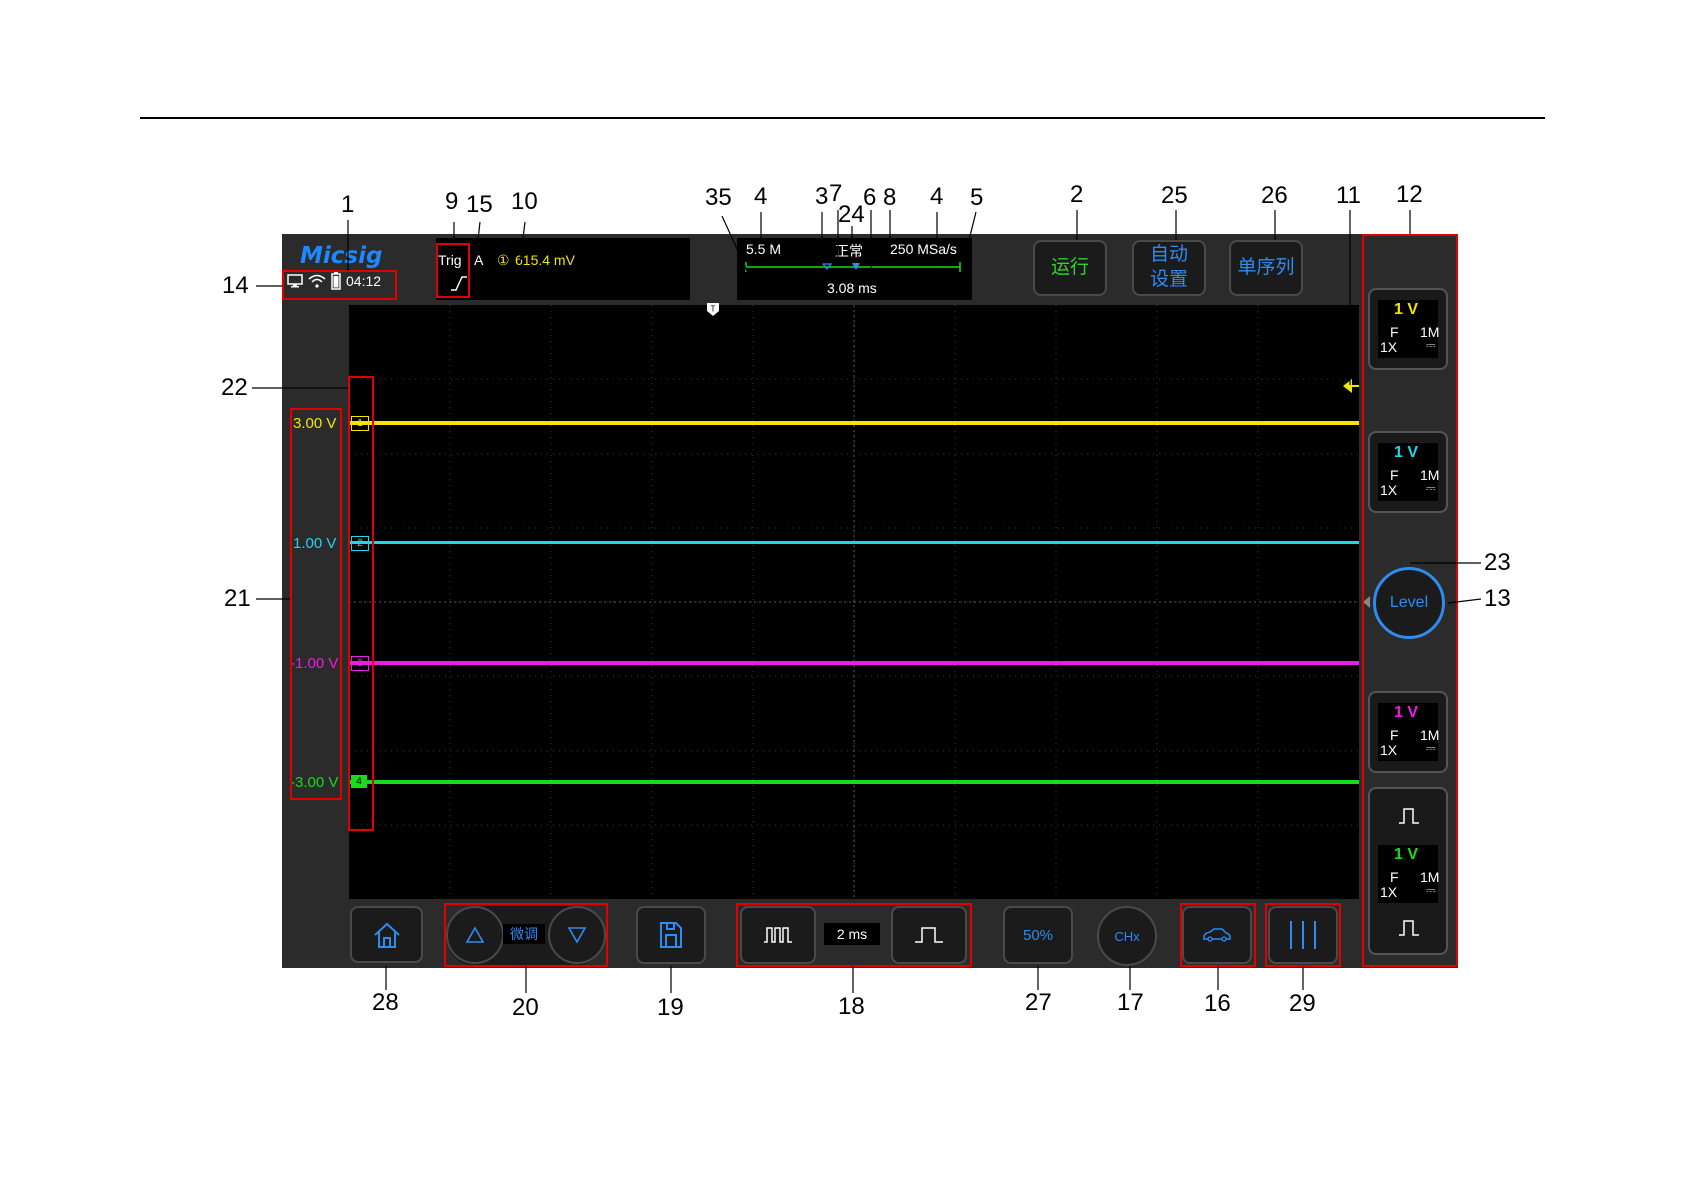 The width and height of the screenshot is (1685, 1192). Describe the element at coordinates (1266, 268) in the screenshot. I see `single-sequence-button: 单序列` at that location.